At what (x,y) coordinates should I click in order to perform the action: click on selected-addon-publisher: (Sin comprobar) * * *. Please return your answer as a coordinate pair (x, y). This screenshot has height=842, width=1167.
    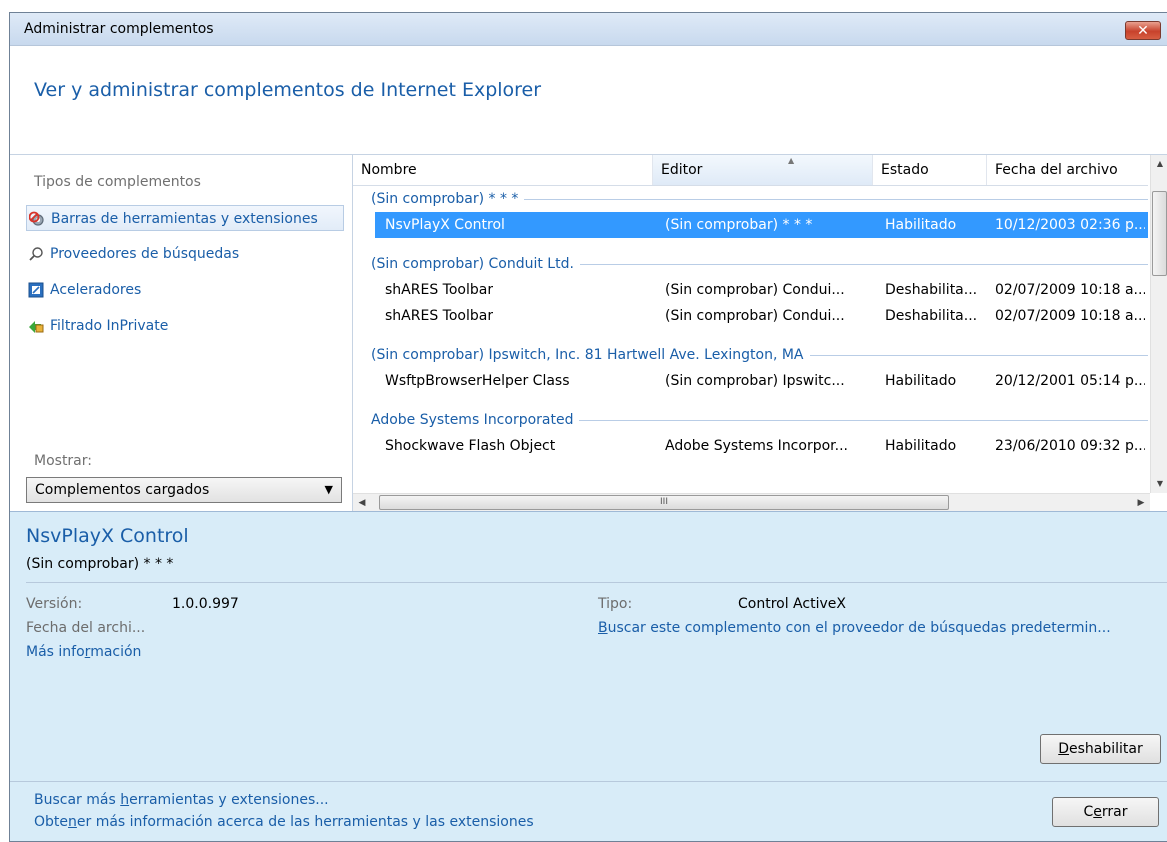
    Looking at the image, I should click on (100, 564).